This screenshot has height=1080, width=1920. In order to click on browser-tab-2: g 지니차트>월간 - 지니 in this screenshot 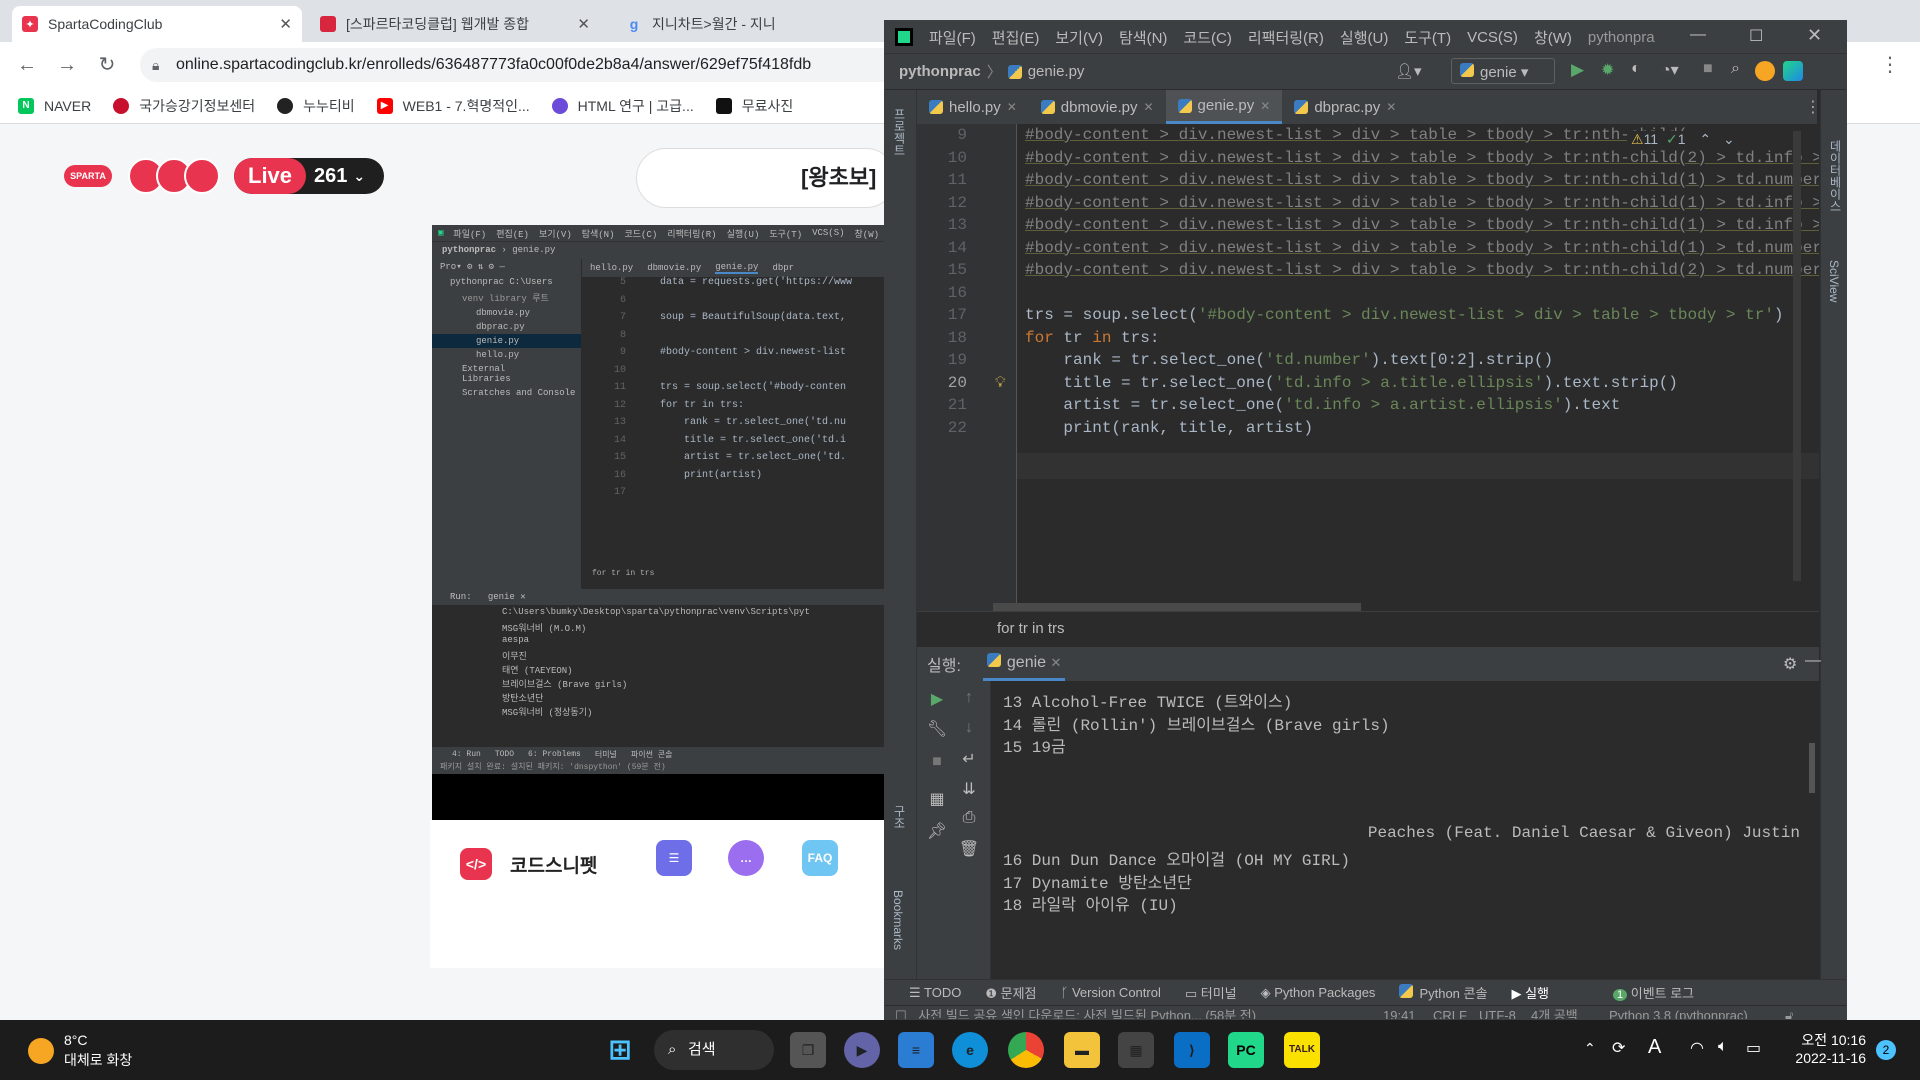, I will do `click(751, 24)`.